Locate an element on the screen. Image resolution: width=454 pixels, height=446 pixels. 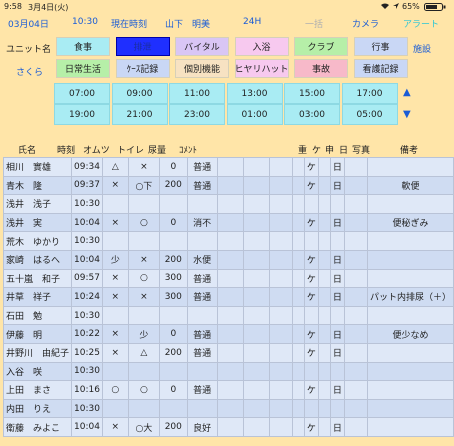
record-type2-button-3: ヒヤリハット is located at coordinates (261, 68).